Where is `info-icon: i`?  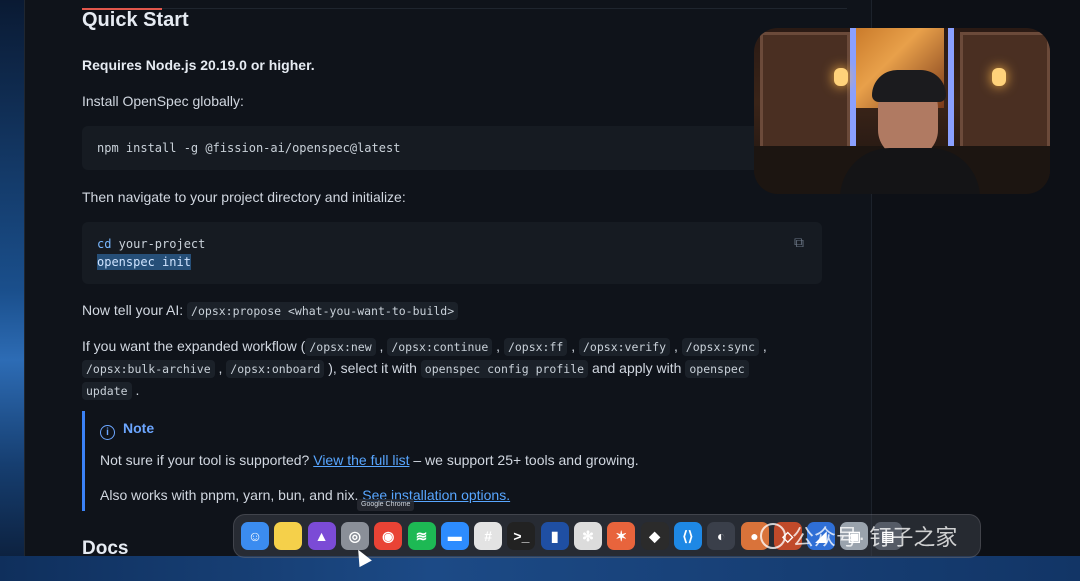 info-icon: i is located at coordinates (107, 432).